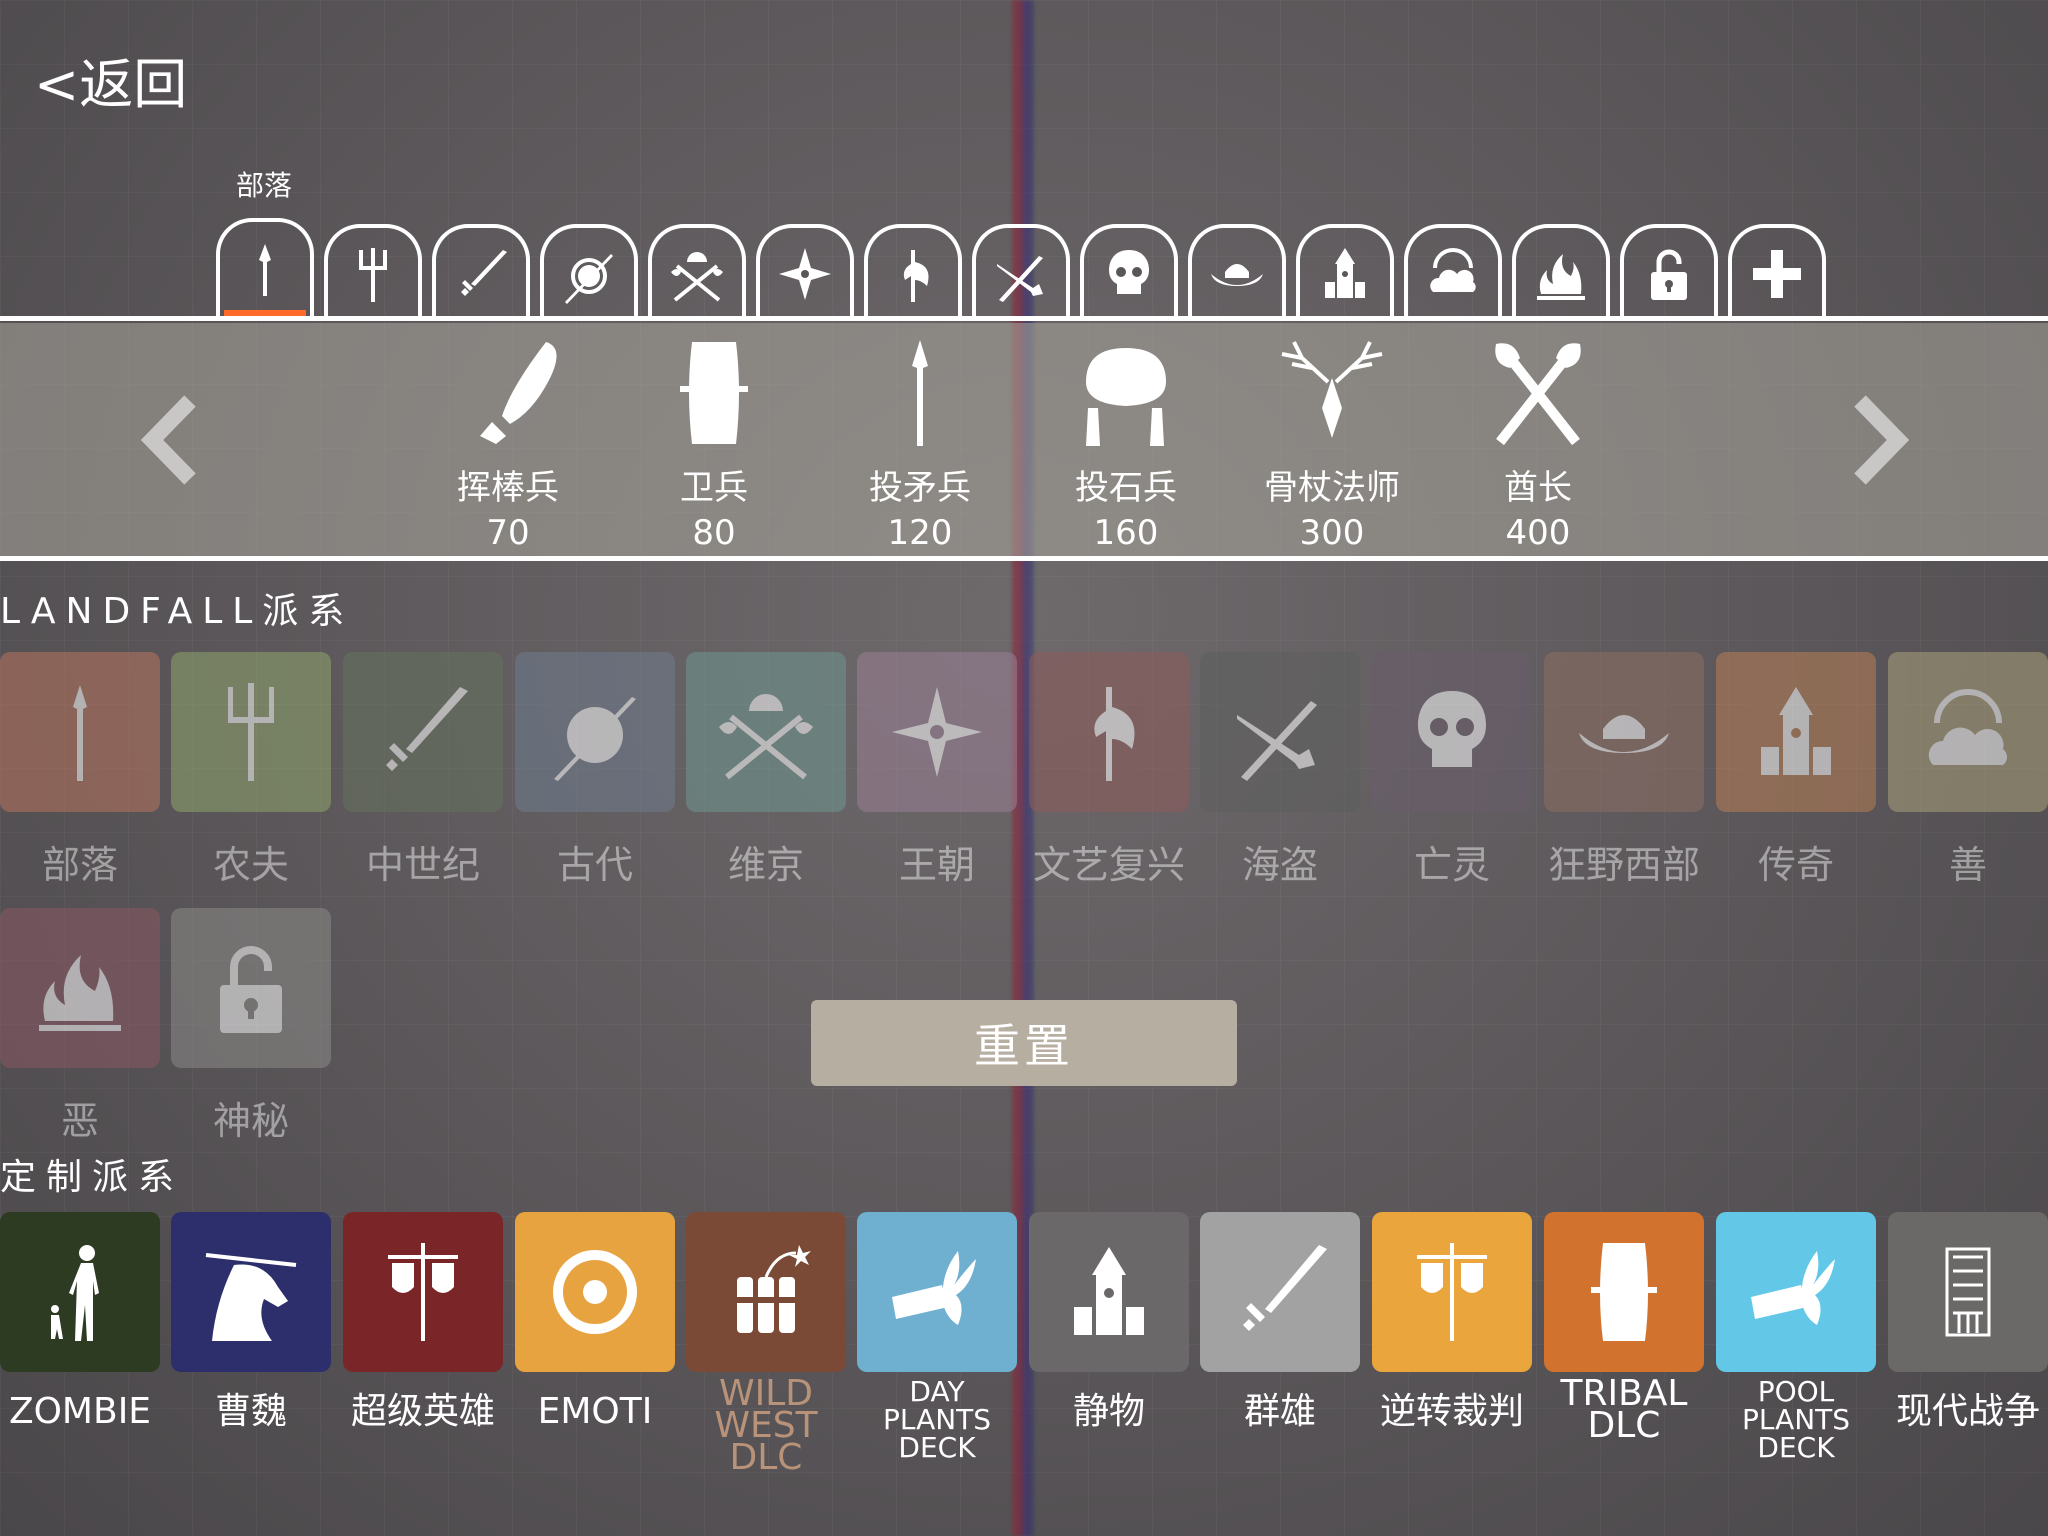  What do you see at coordinates (766, 1344) in the screenshot?
I see `faction-wild-west-dlc: WILD WEST DLC` at bounding box center [766, 1344].